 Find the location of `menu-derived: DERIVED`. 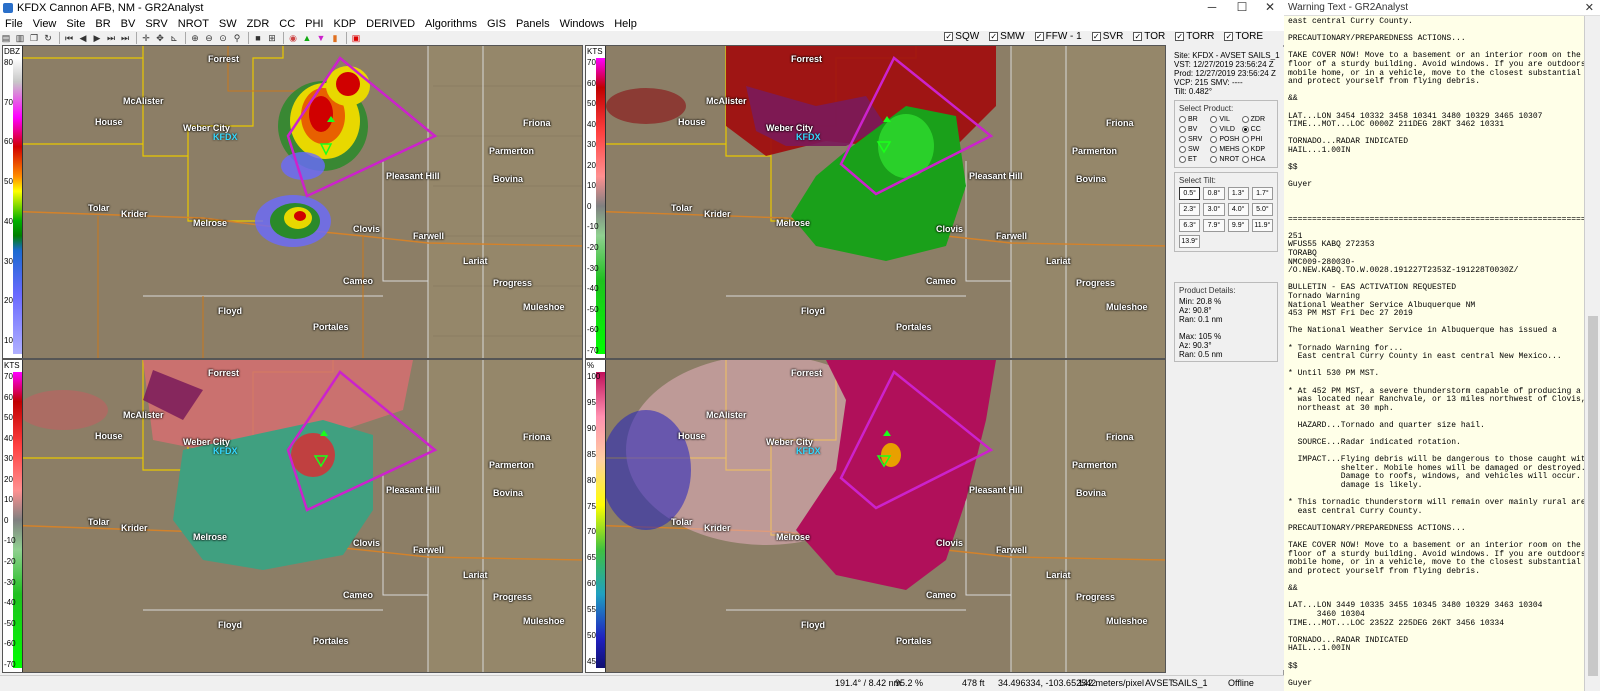

menu-derived: DERIVED is located at coordinates (390, 24).